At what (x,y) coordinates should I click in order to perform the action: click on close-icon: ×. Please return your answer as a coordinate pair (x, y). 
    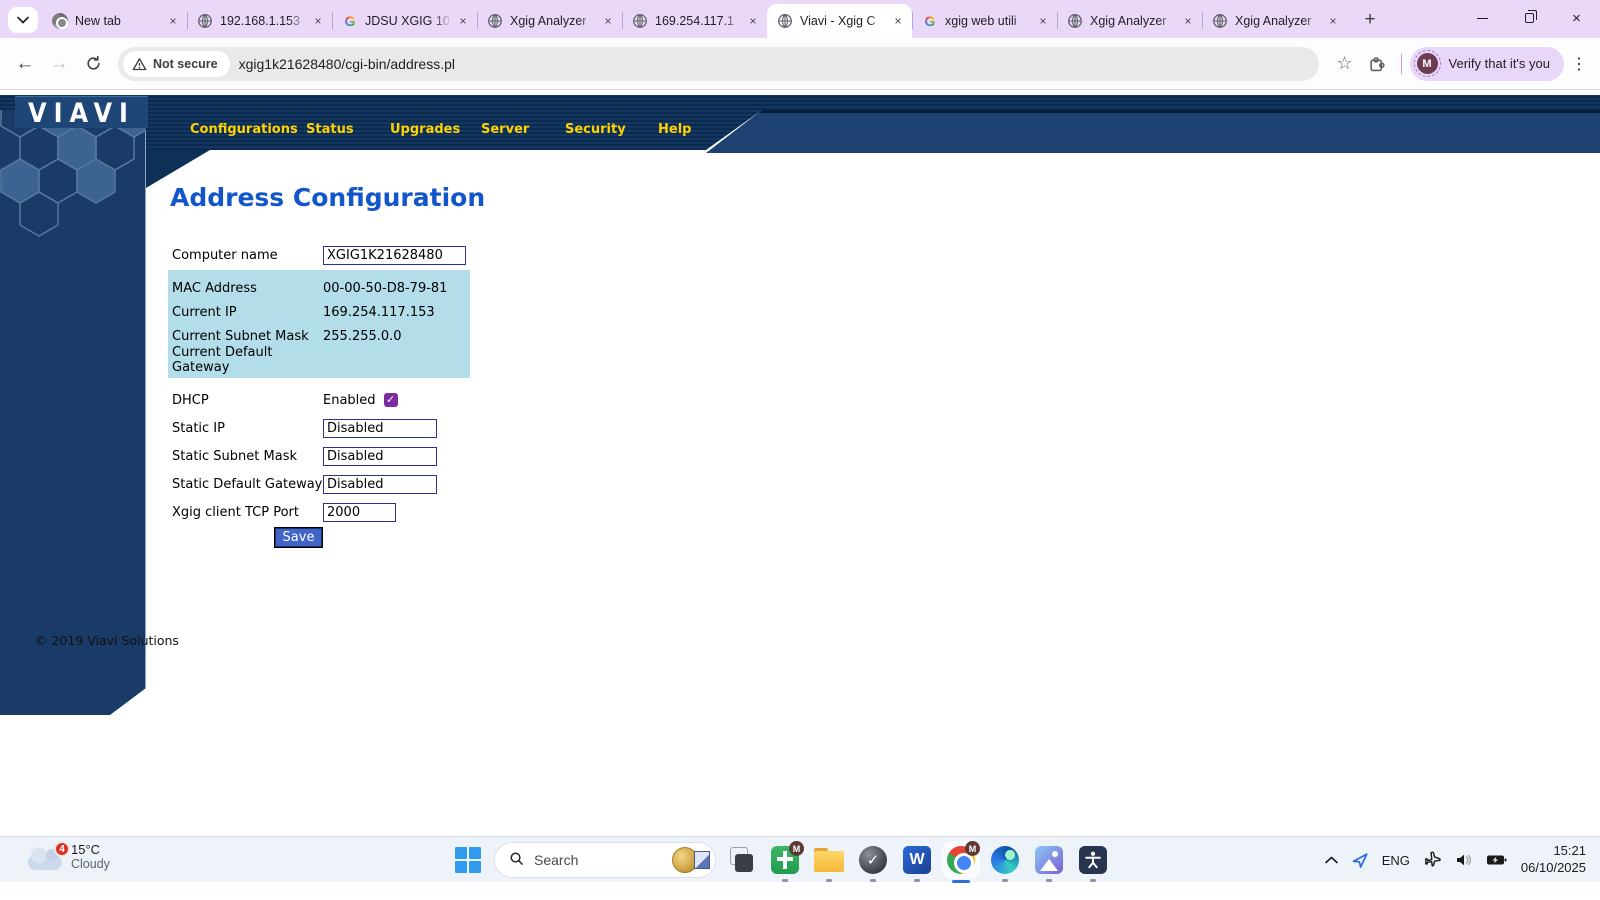
    Looking at the image, I should click on (1576, 18).